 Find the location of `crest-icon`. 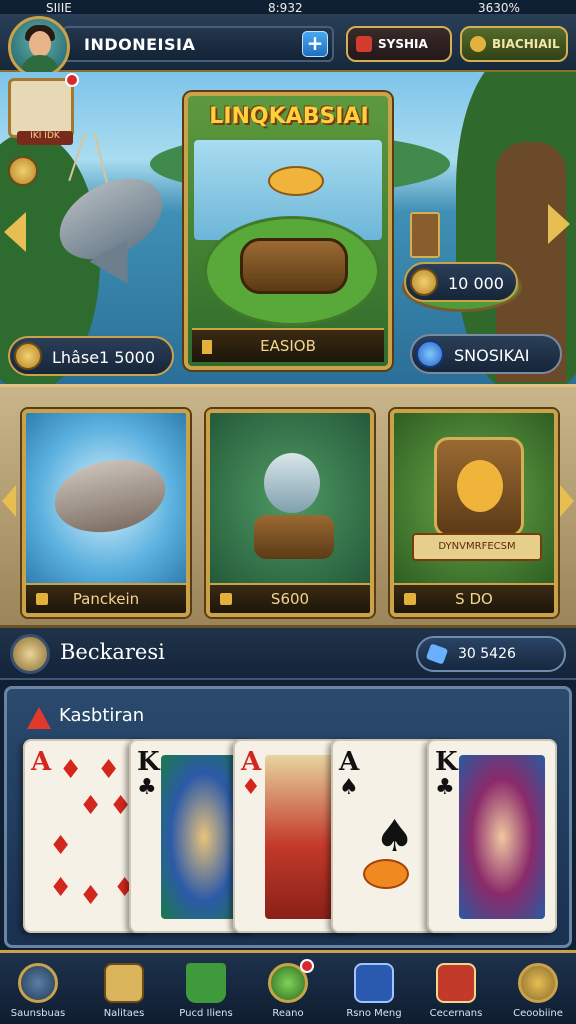

crest-icon is located at coordinates (479, 487).